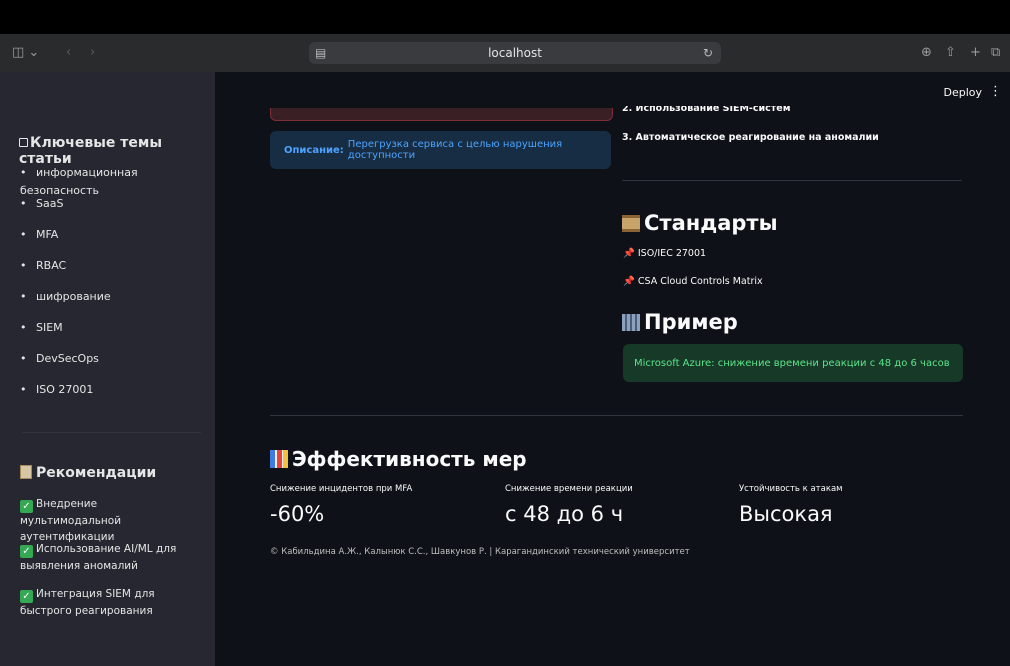 Image resolution: width=1010 pixels, height=666 pixels. What do you see at coordinates (25, 52) in the screenshot?
I see `sidebar-toggle-icon: ◫ ⌄` at bounding box center [25, 52].